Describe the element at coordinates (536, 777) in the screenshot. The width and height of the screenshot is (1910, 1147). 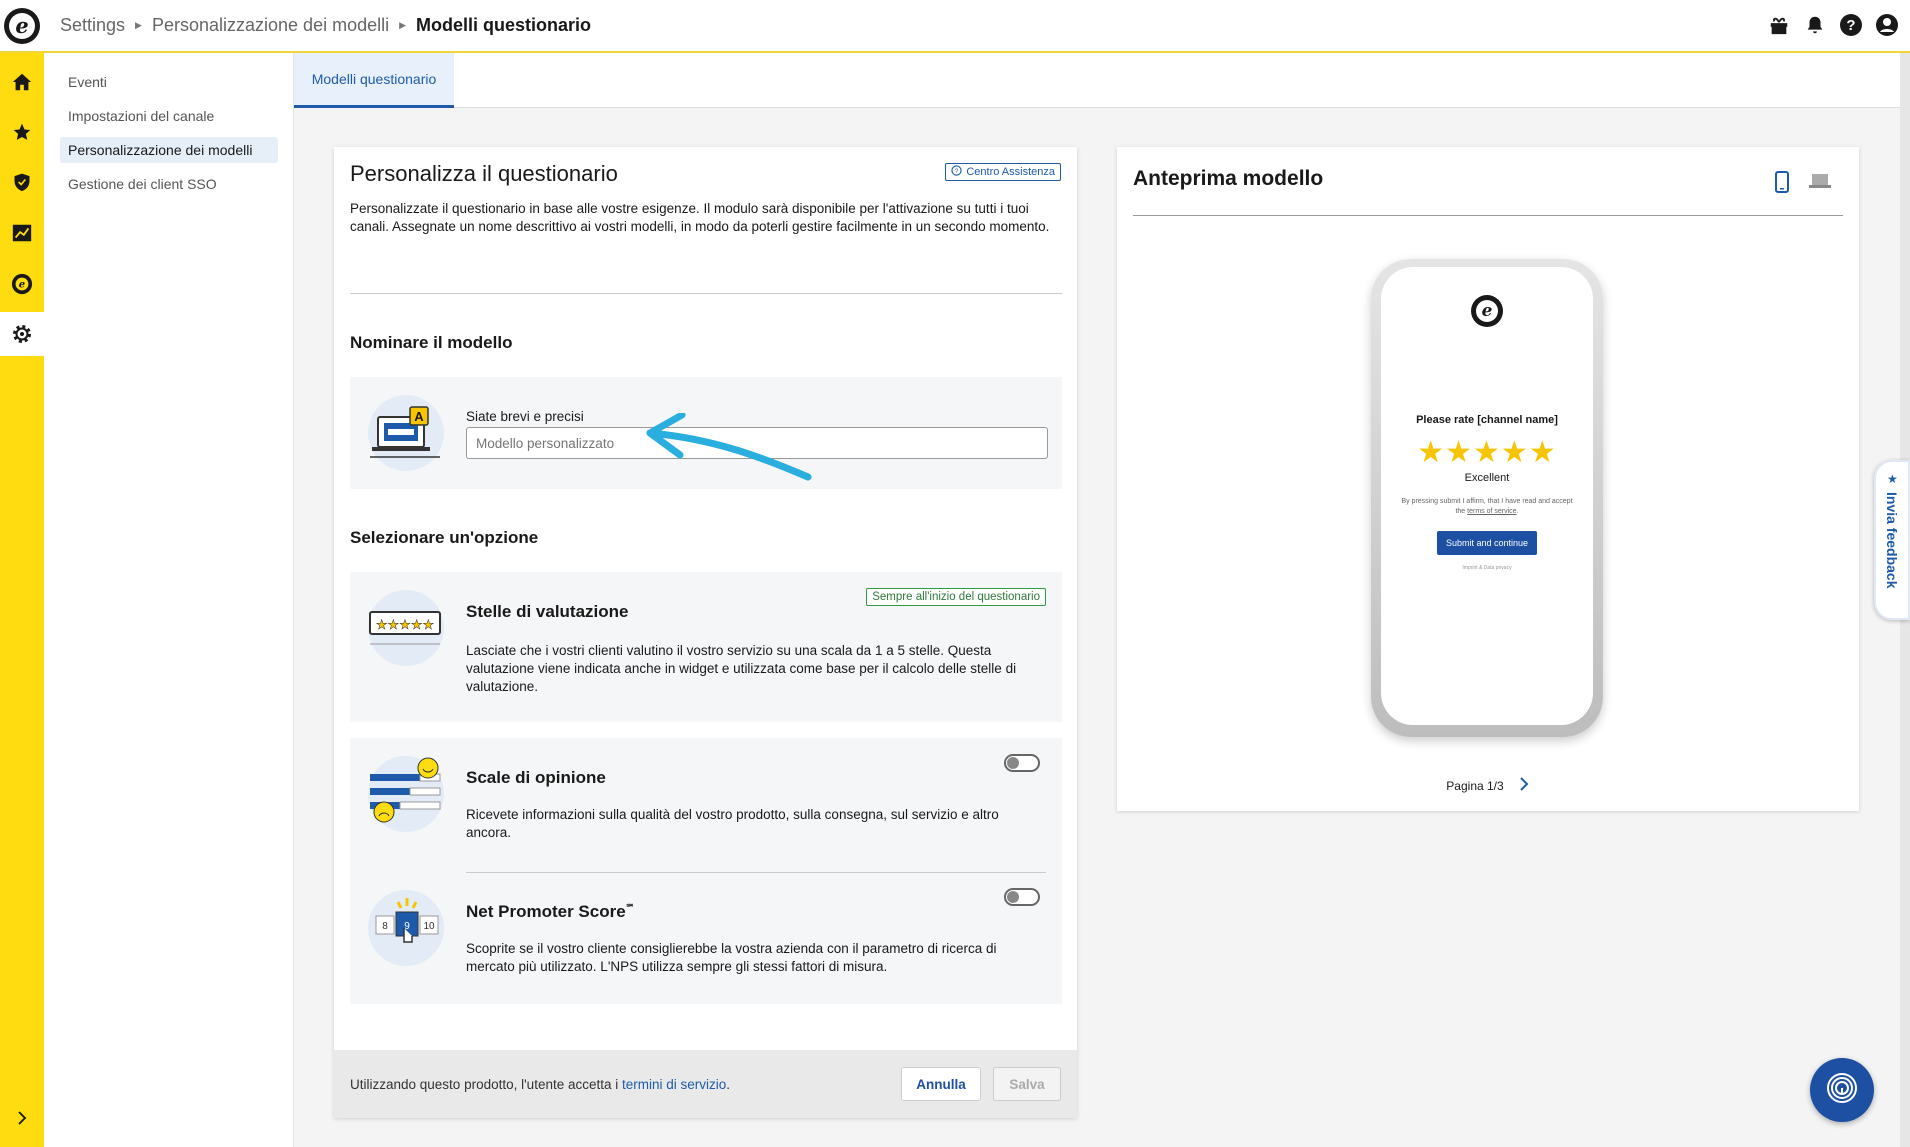
I see `option-title: Scale di opinione` at that location.